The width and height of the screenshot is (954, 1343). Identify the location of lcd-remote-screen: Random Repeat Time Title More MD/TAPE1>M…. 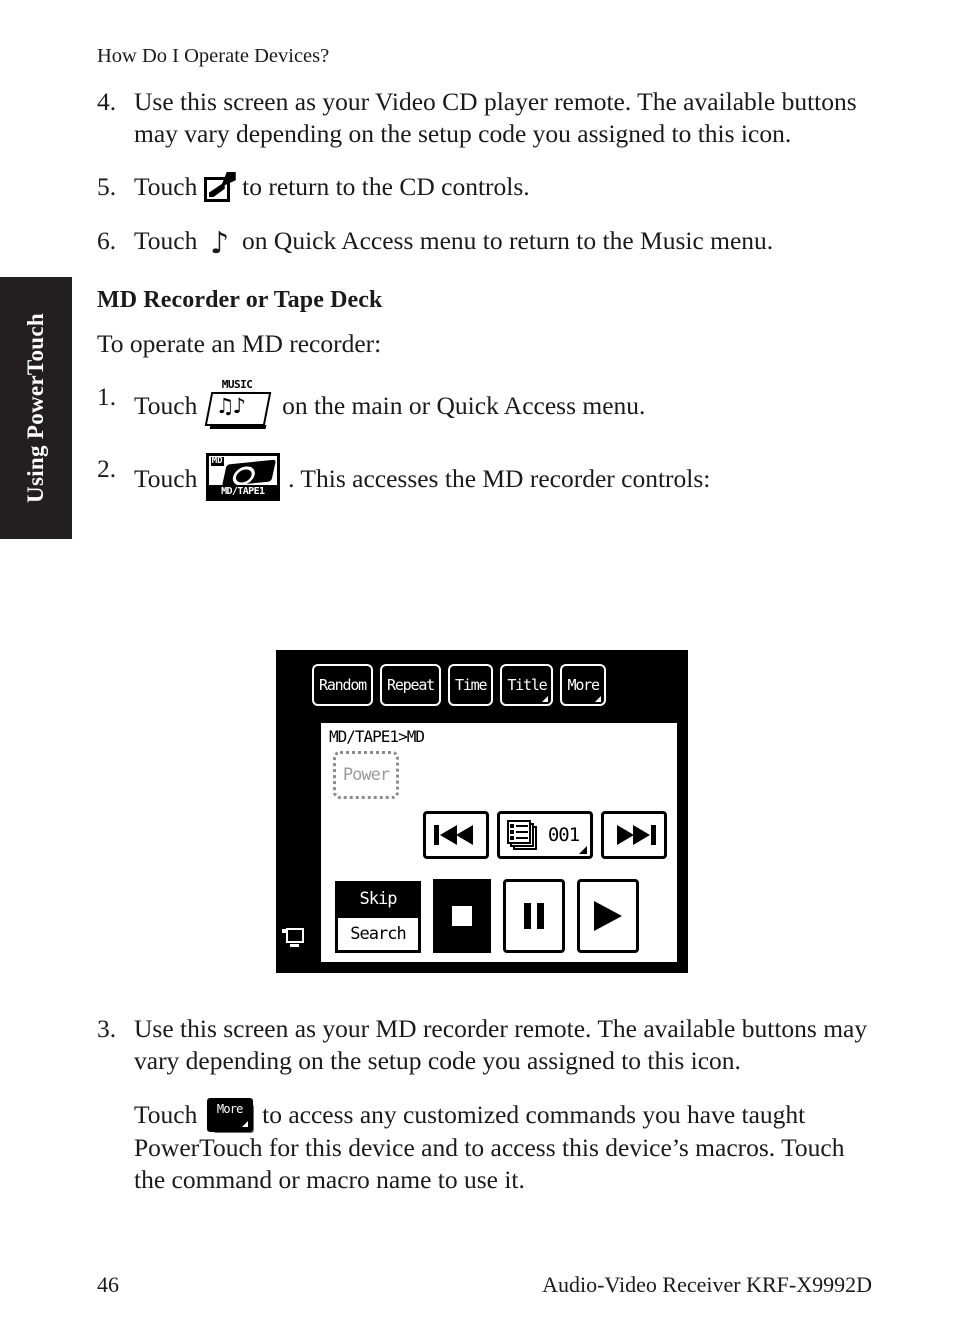
(482, 811).